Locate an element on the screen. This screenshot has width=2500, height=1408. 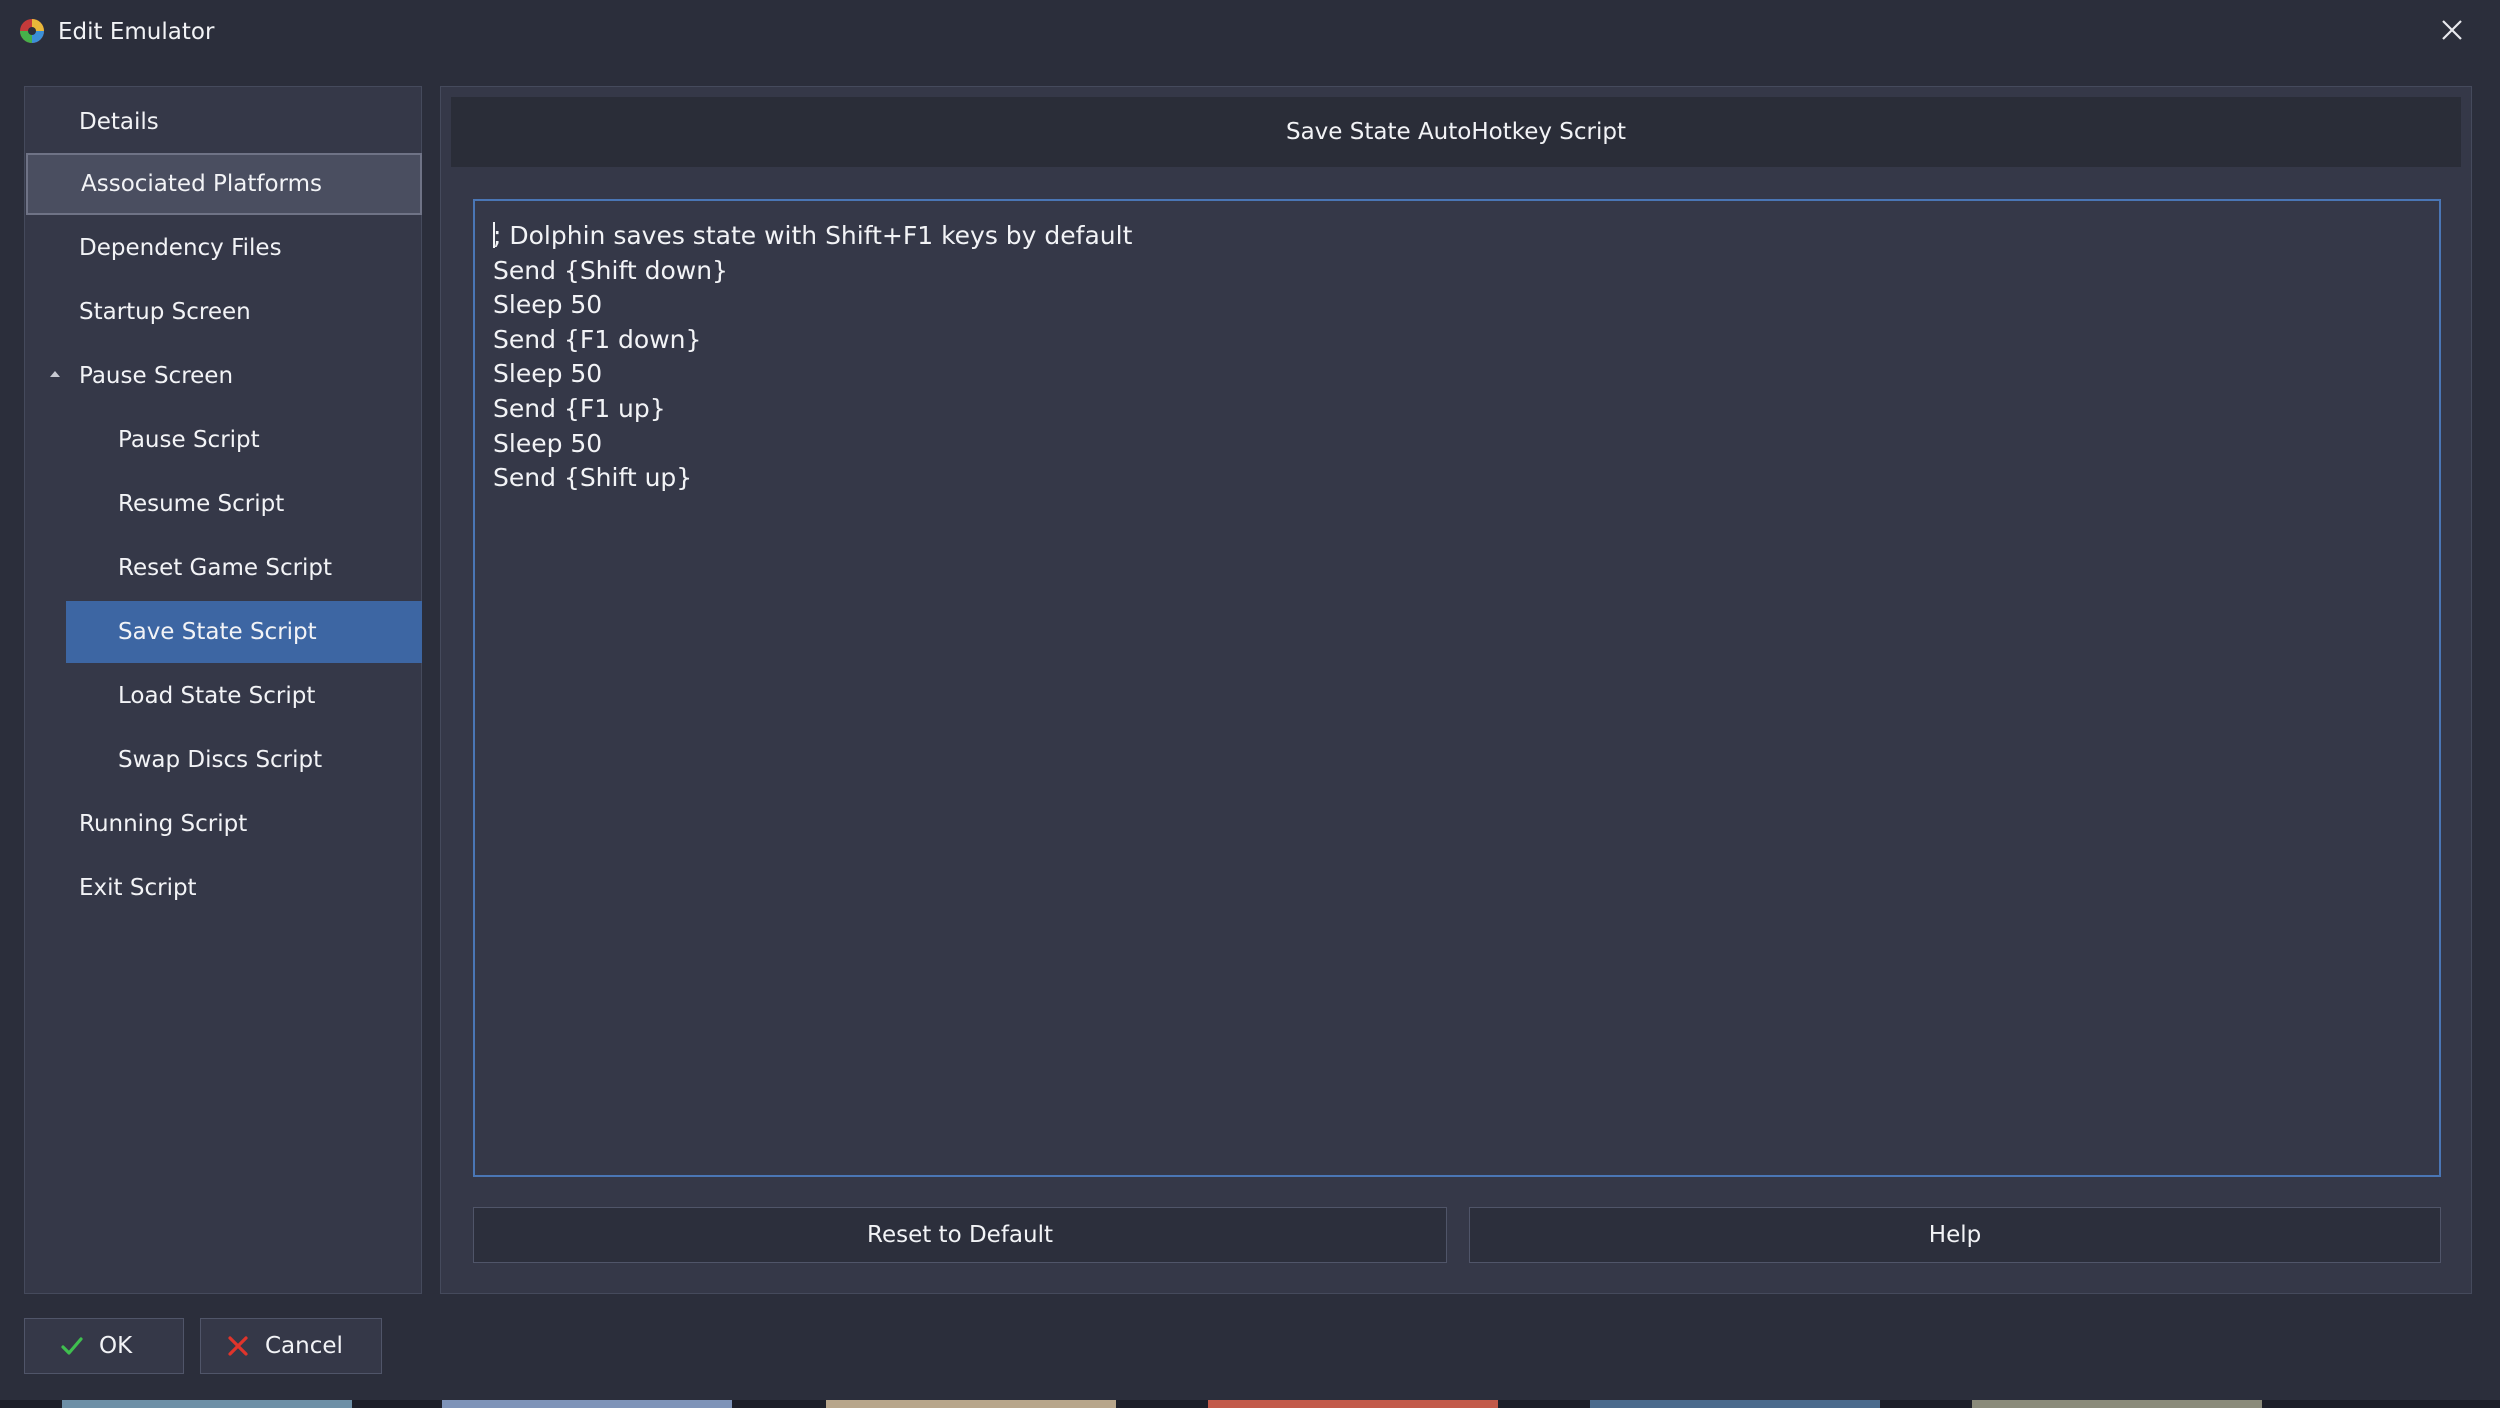
sidebar-item-swap-discs-script: Swap Discs Script is located at coordinates (244, 760).